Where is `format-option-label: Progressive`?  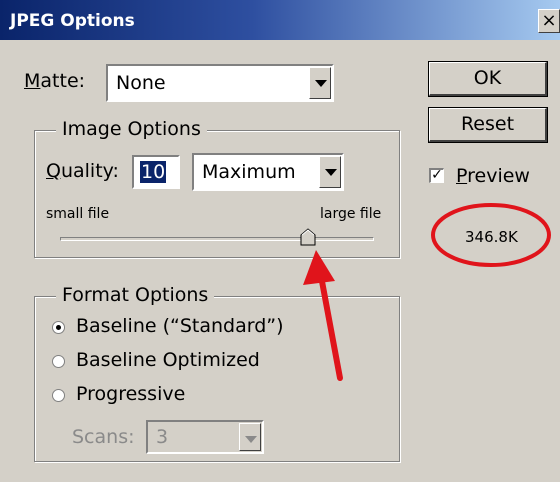
format-option-label: Progressive is located at coordinates (131, 394).